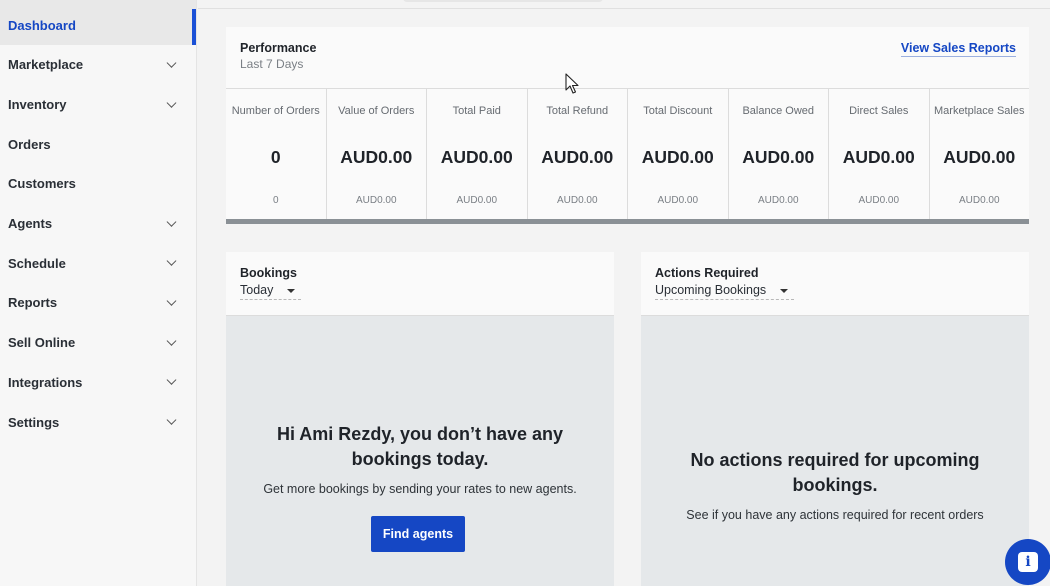  Describe the element at coordinates (278, 48) in the screenshot. I see `performance-title: Performance` at that location.